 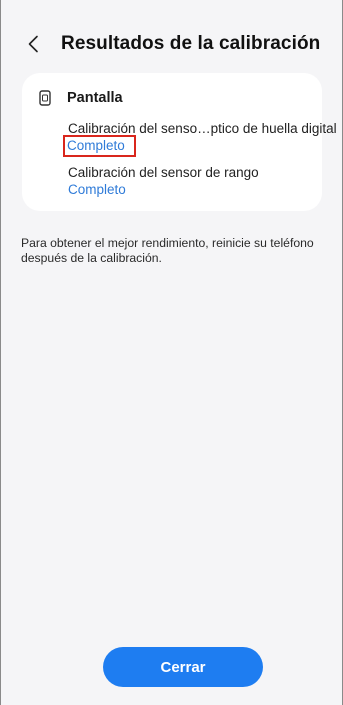 I want to click on phone-screen-icon, so click(x=45, y=98).